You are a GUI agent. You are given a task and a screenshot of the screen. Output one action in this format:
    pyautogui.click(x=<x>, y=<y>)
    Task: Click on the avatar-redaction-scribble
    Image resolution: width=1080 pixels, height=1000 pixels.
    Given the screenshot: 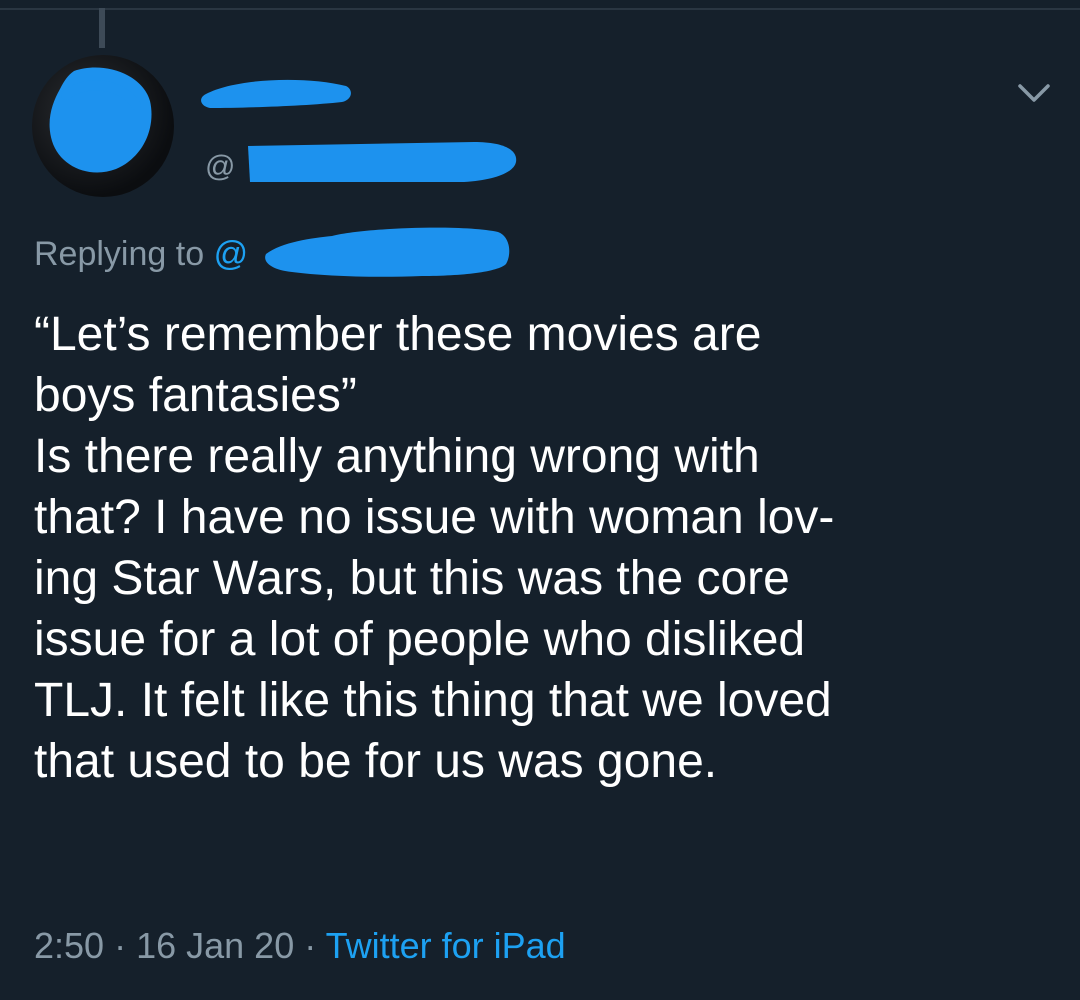 What is the action you would take?
    pyautogui.click(x=100, y=120)
    